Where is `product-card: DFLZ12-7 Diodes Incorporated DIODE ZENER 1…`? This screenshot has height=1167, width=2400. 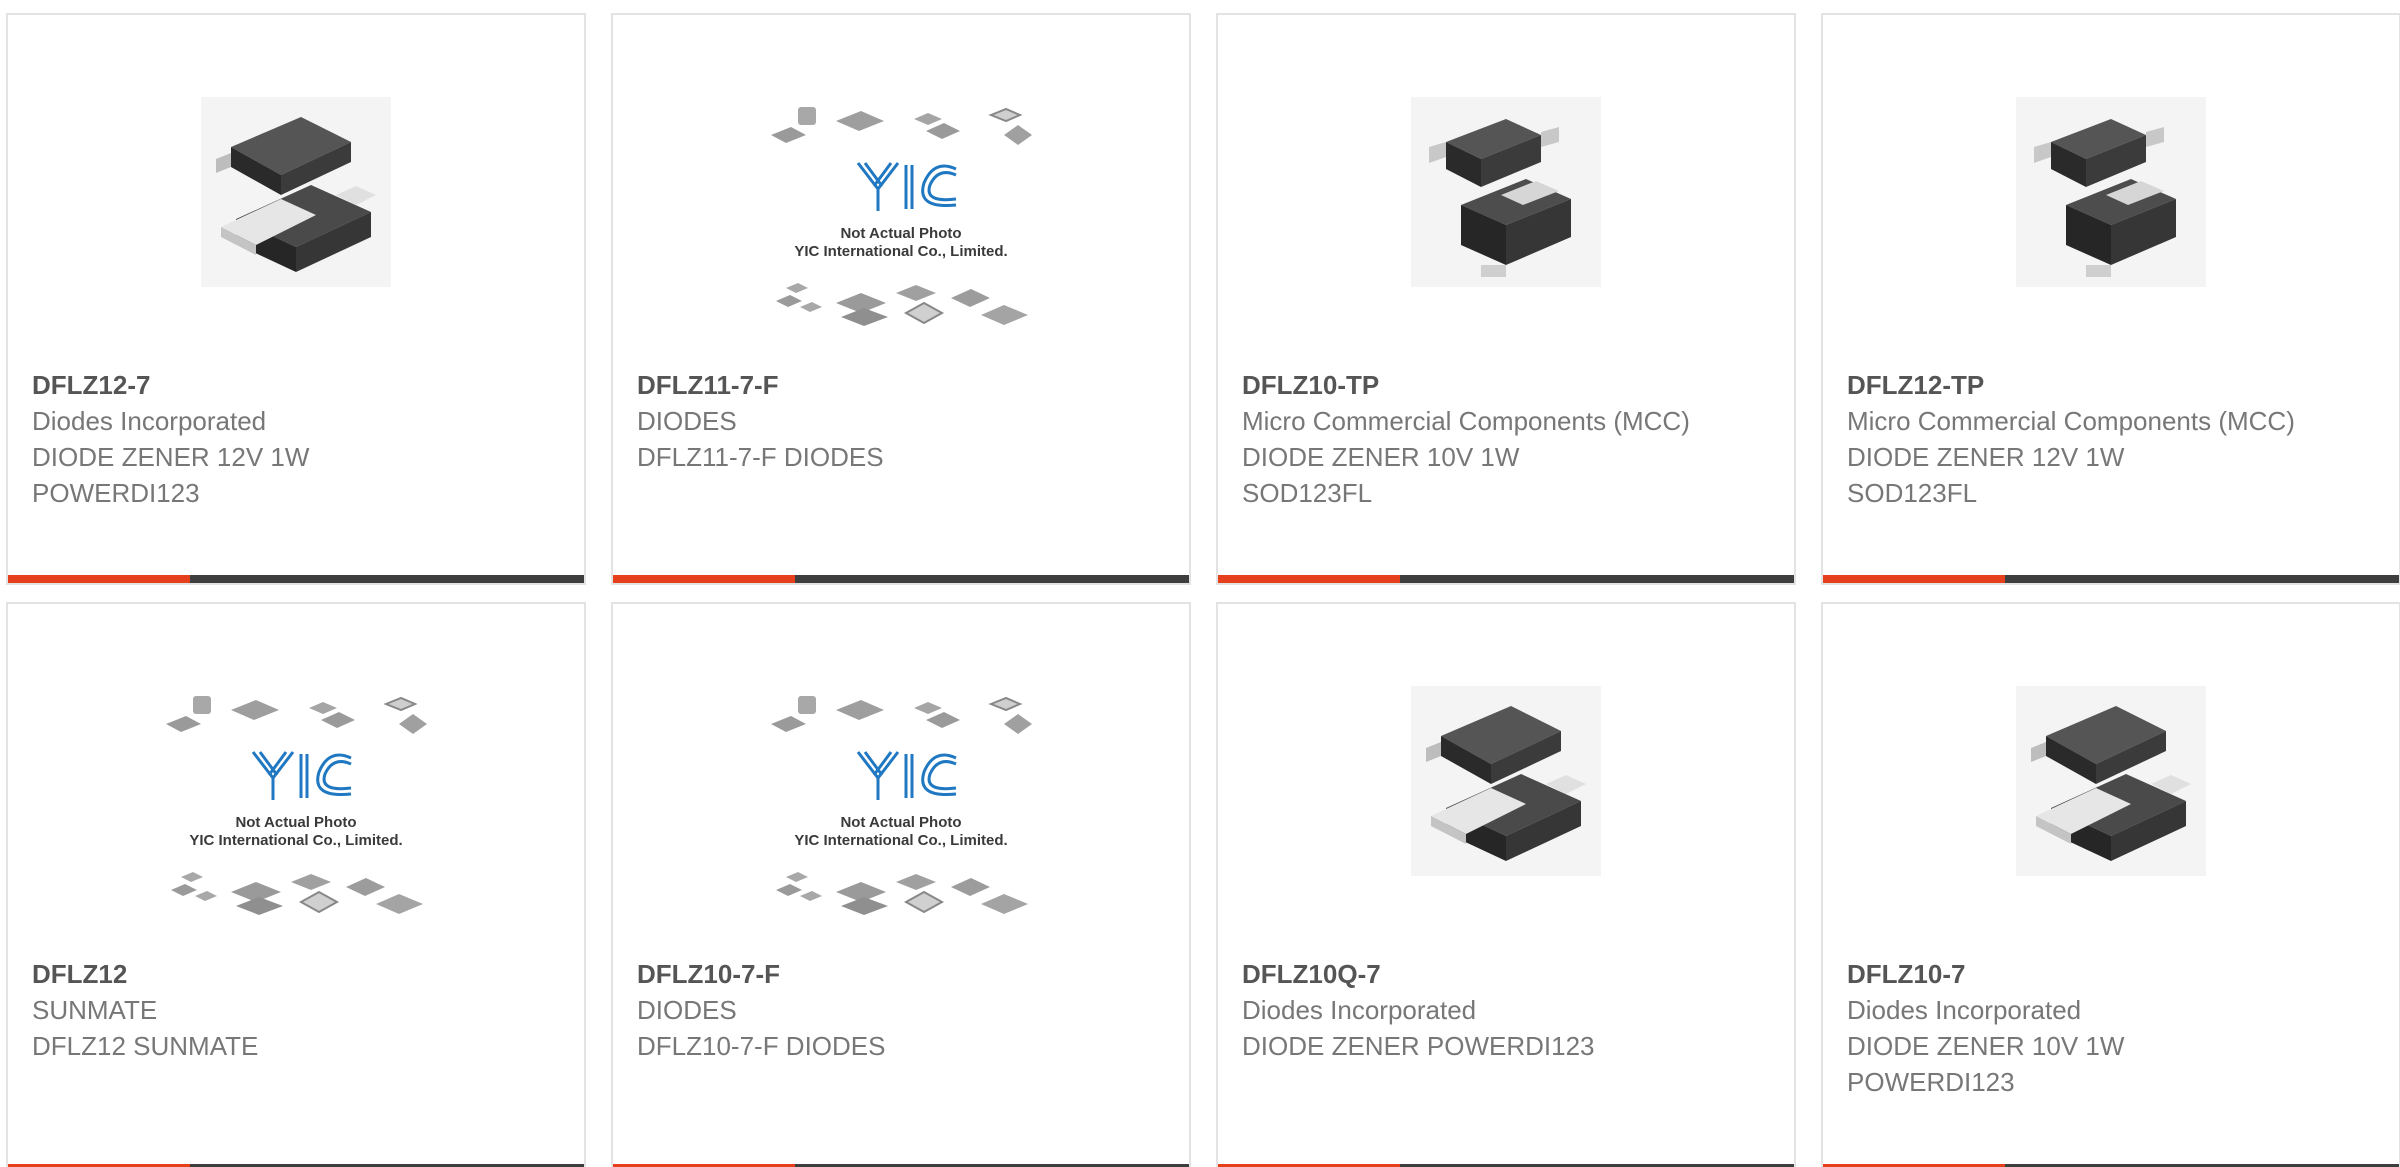
product-card: DFLZ12-7 Diodes Incorporated DIODE ZENER 1… is located at coordinates (296, 299).